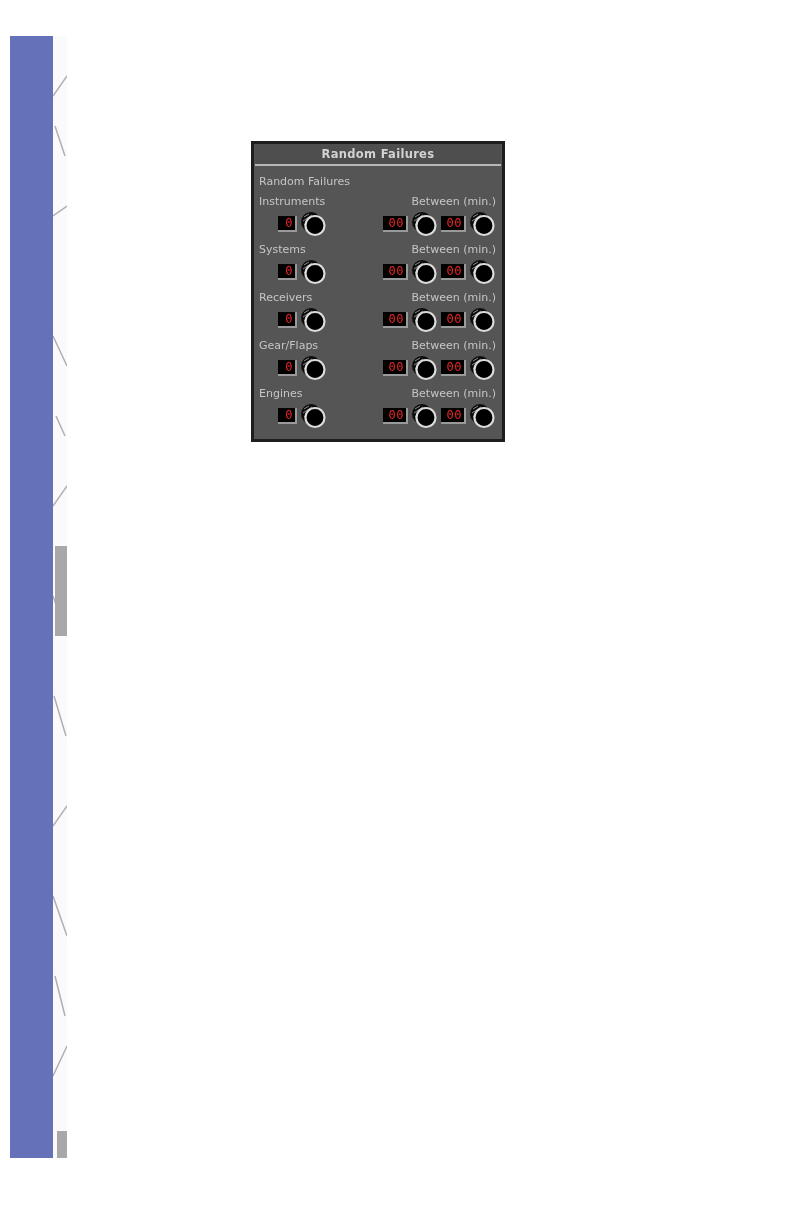 This screenshot has height=1224, width=792. Describe the element at coordinates (378, 155) in the screenshot. I see `panel-title: Random Failures` at that location.